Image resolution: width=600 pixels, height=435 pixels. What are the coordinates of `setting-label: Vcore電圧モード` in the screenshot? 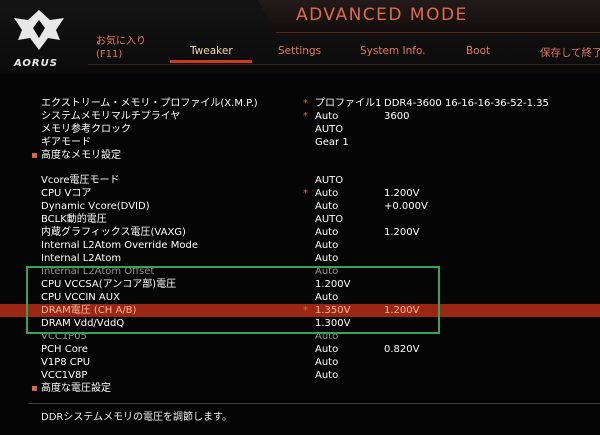 It's located at (80, 180).